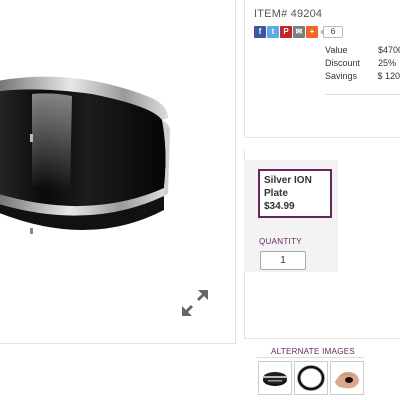 Image resolution: width=400 pixels, height=400 pixels. What do you see at coordinates (283, 260) in the screenshot?
I see `quantity-input` at bounding box center [283, 260].